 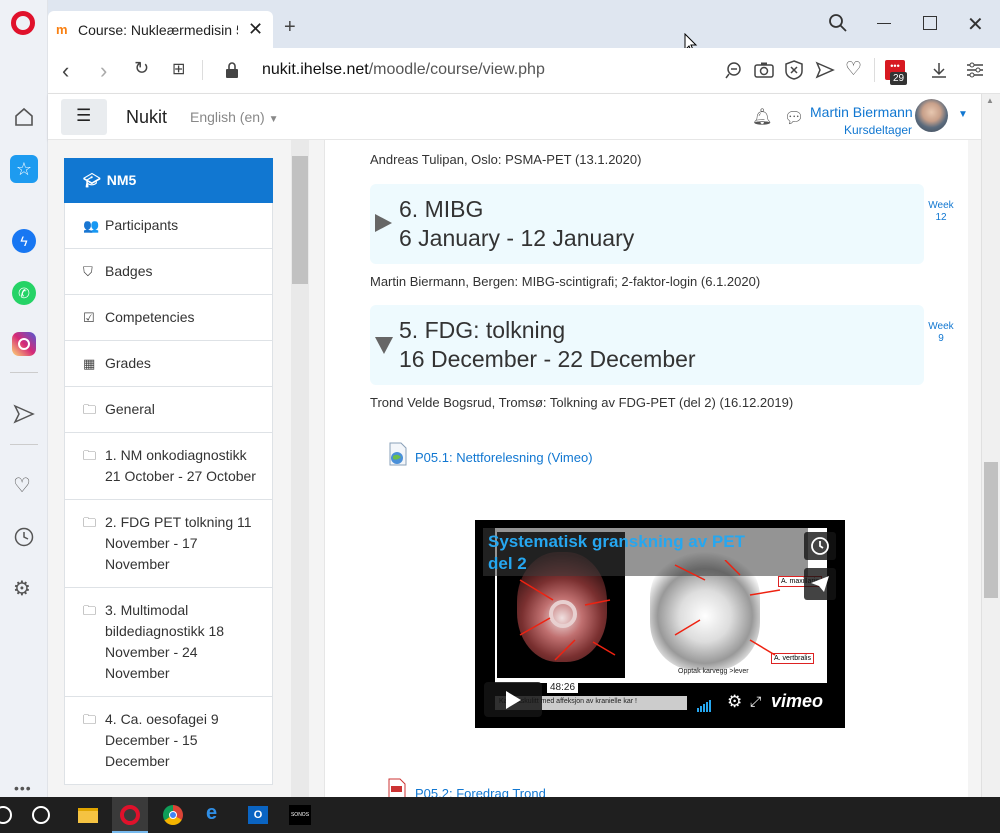 I want to click on file-explorer-icon, so click(x=88, y=815).